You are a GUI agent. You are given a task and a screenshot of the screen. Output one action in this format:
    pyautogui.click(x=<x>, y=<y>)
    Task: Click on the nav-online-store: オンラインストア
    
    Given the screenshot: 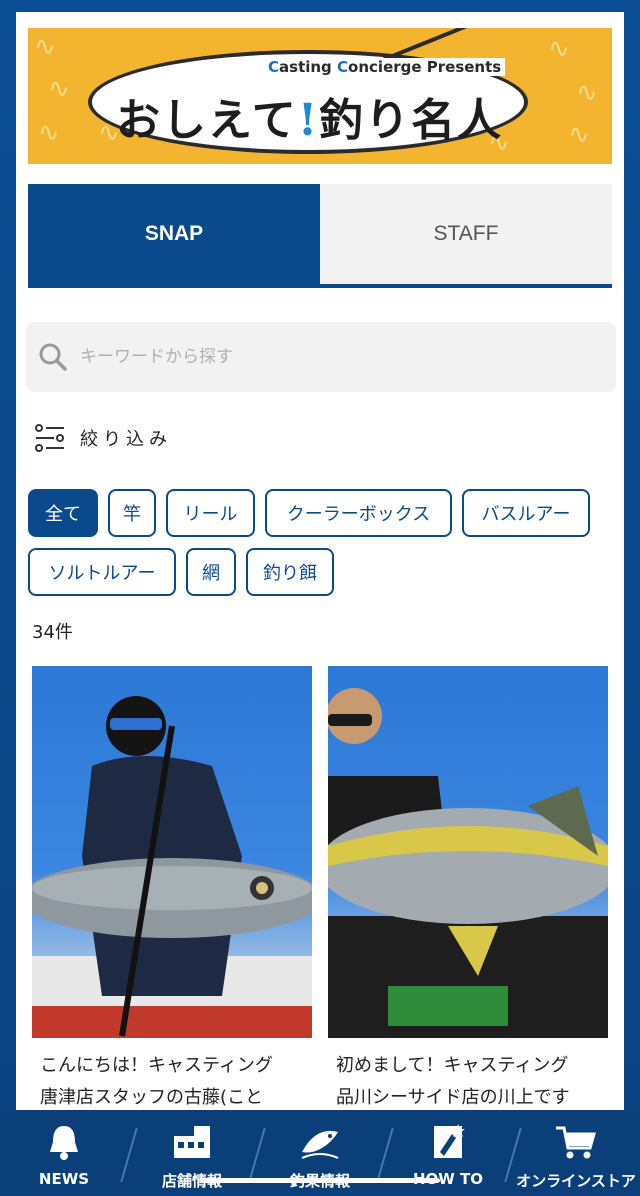 What is the action you would take?
    pyautogui.click(x=576, y=1153)
    